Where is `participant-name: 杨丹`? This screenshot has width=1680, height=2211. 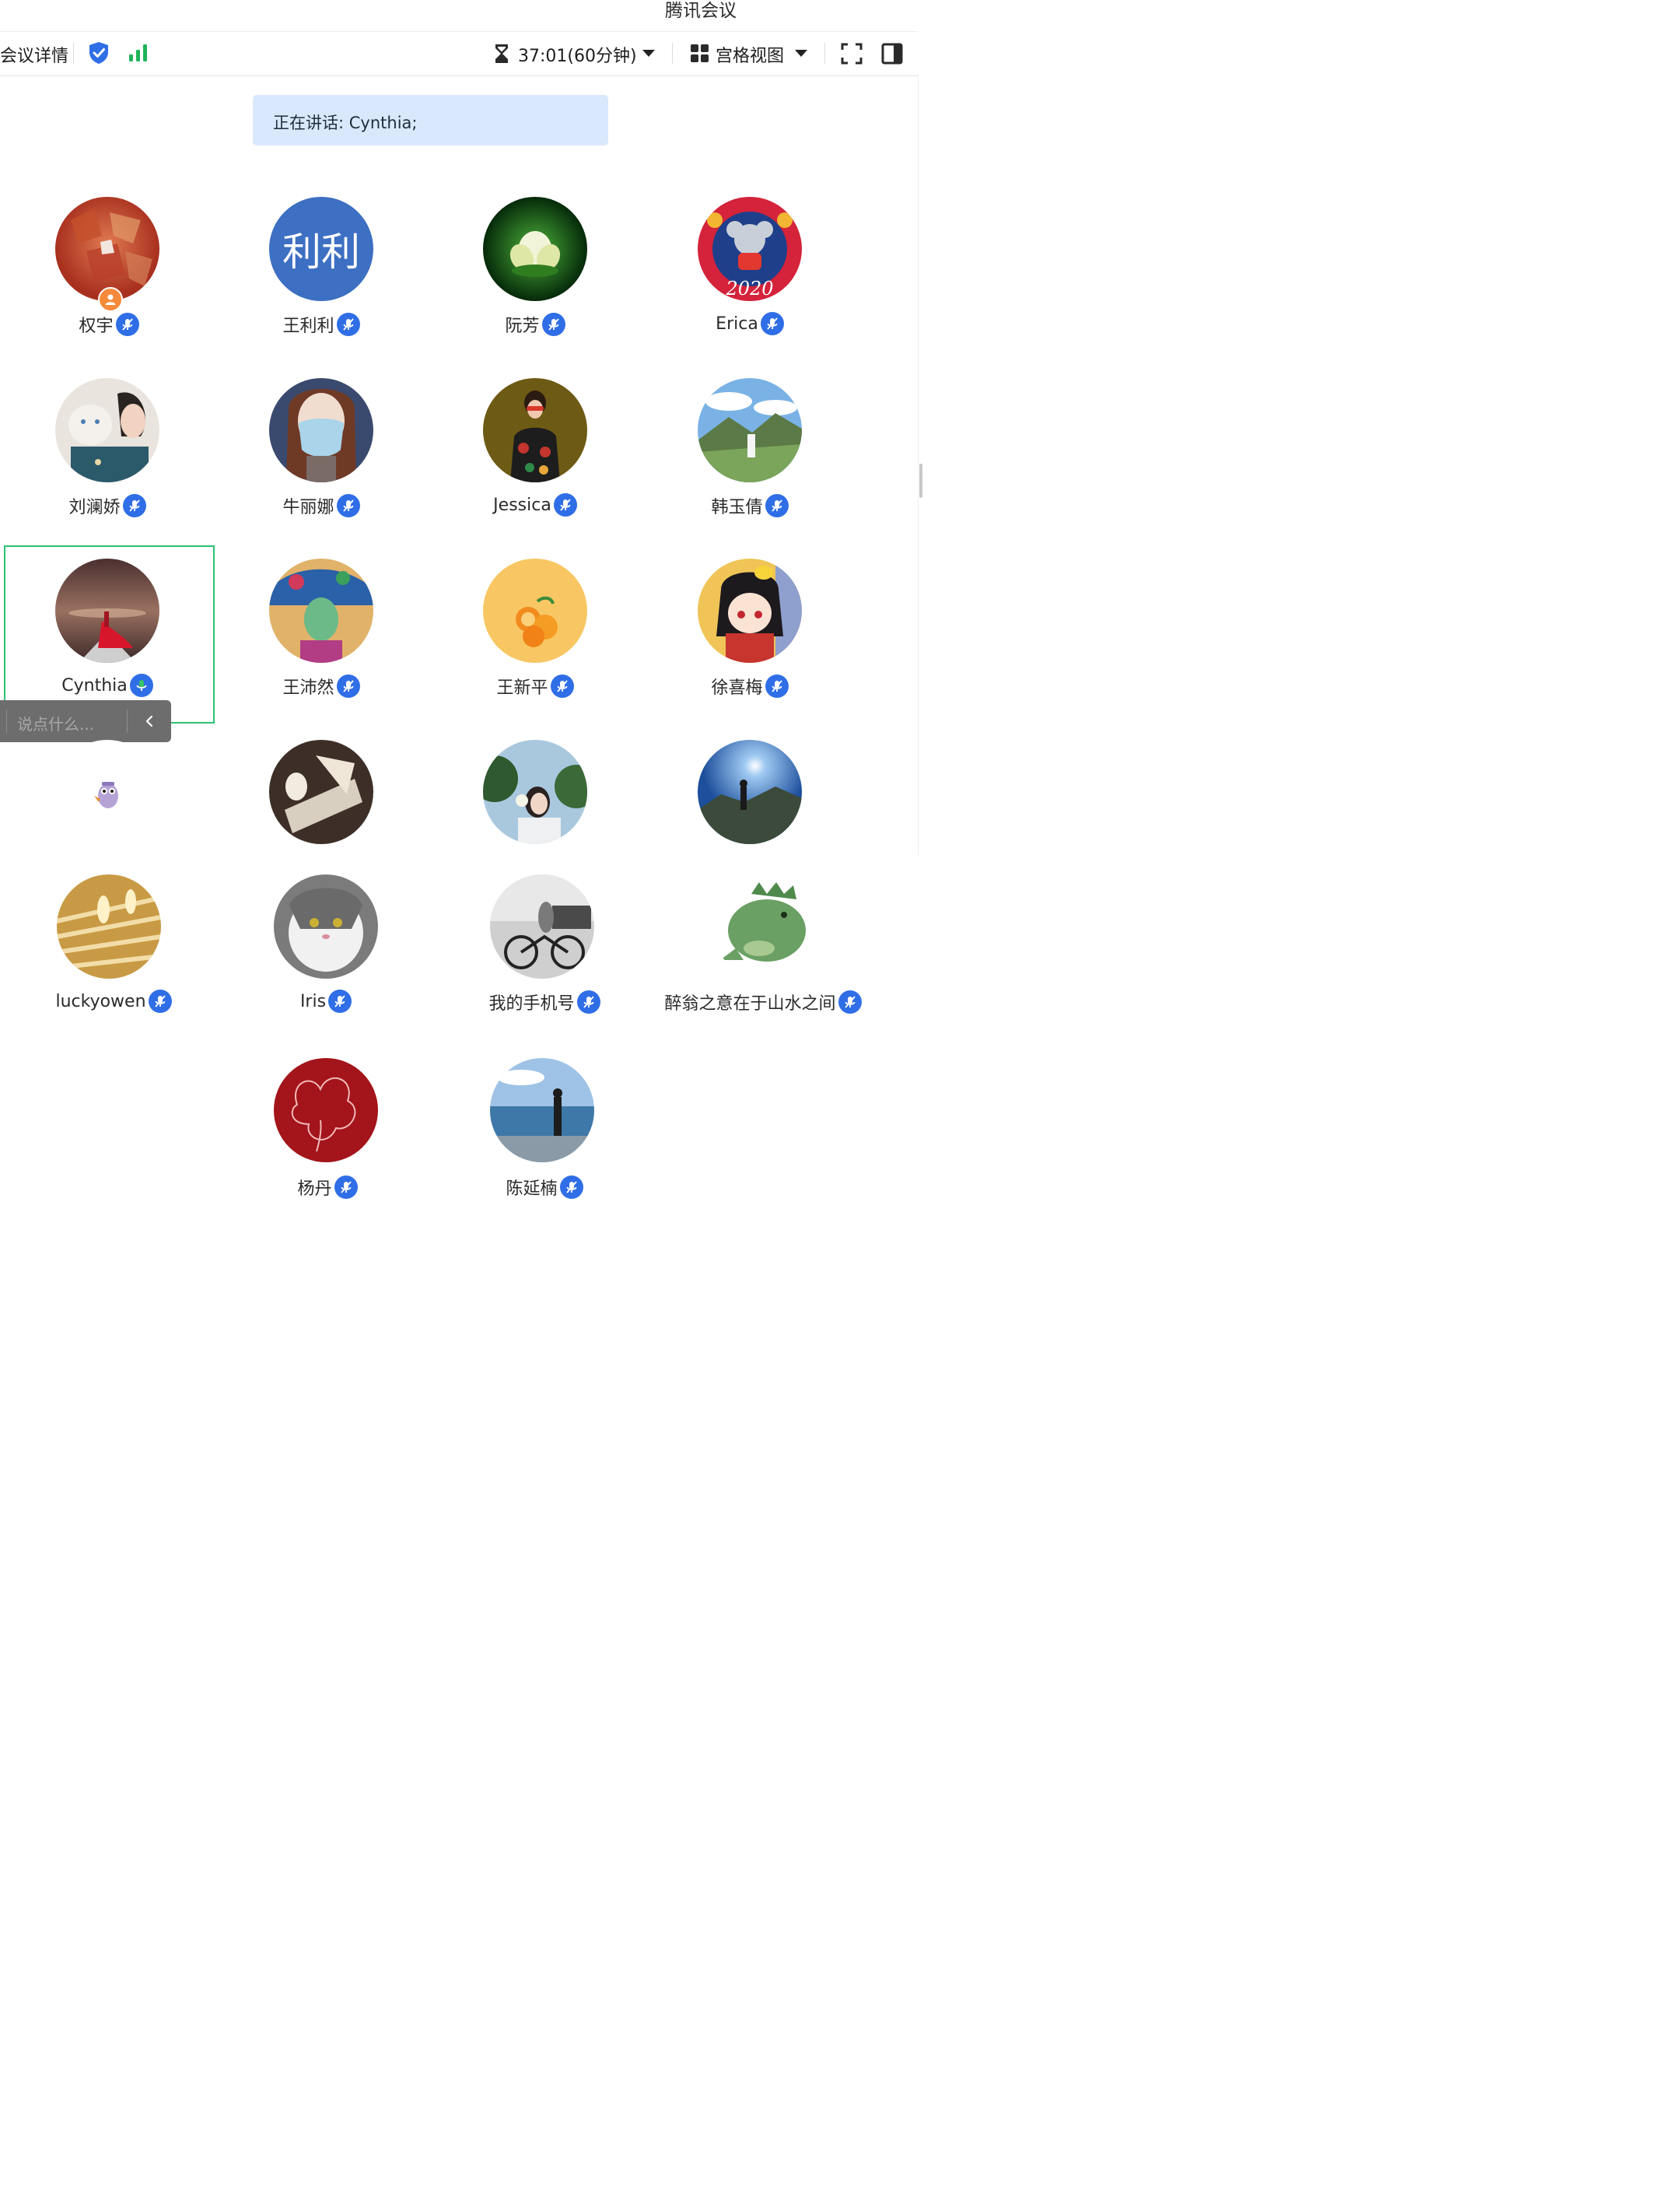 participant-name: 杨丹 is located at coordinates (315, 1189).